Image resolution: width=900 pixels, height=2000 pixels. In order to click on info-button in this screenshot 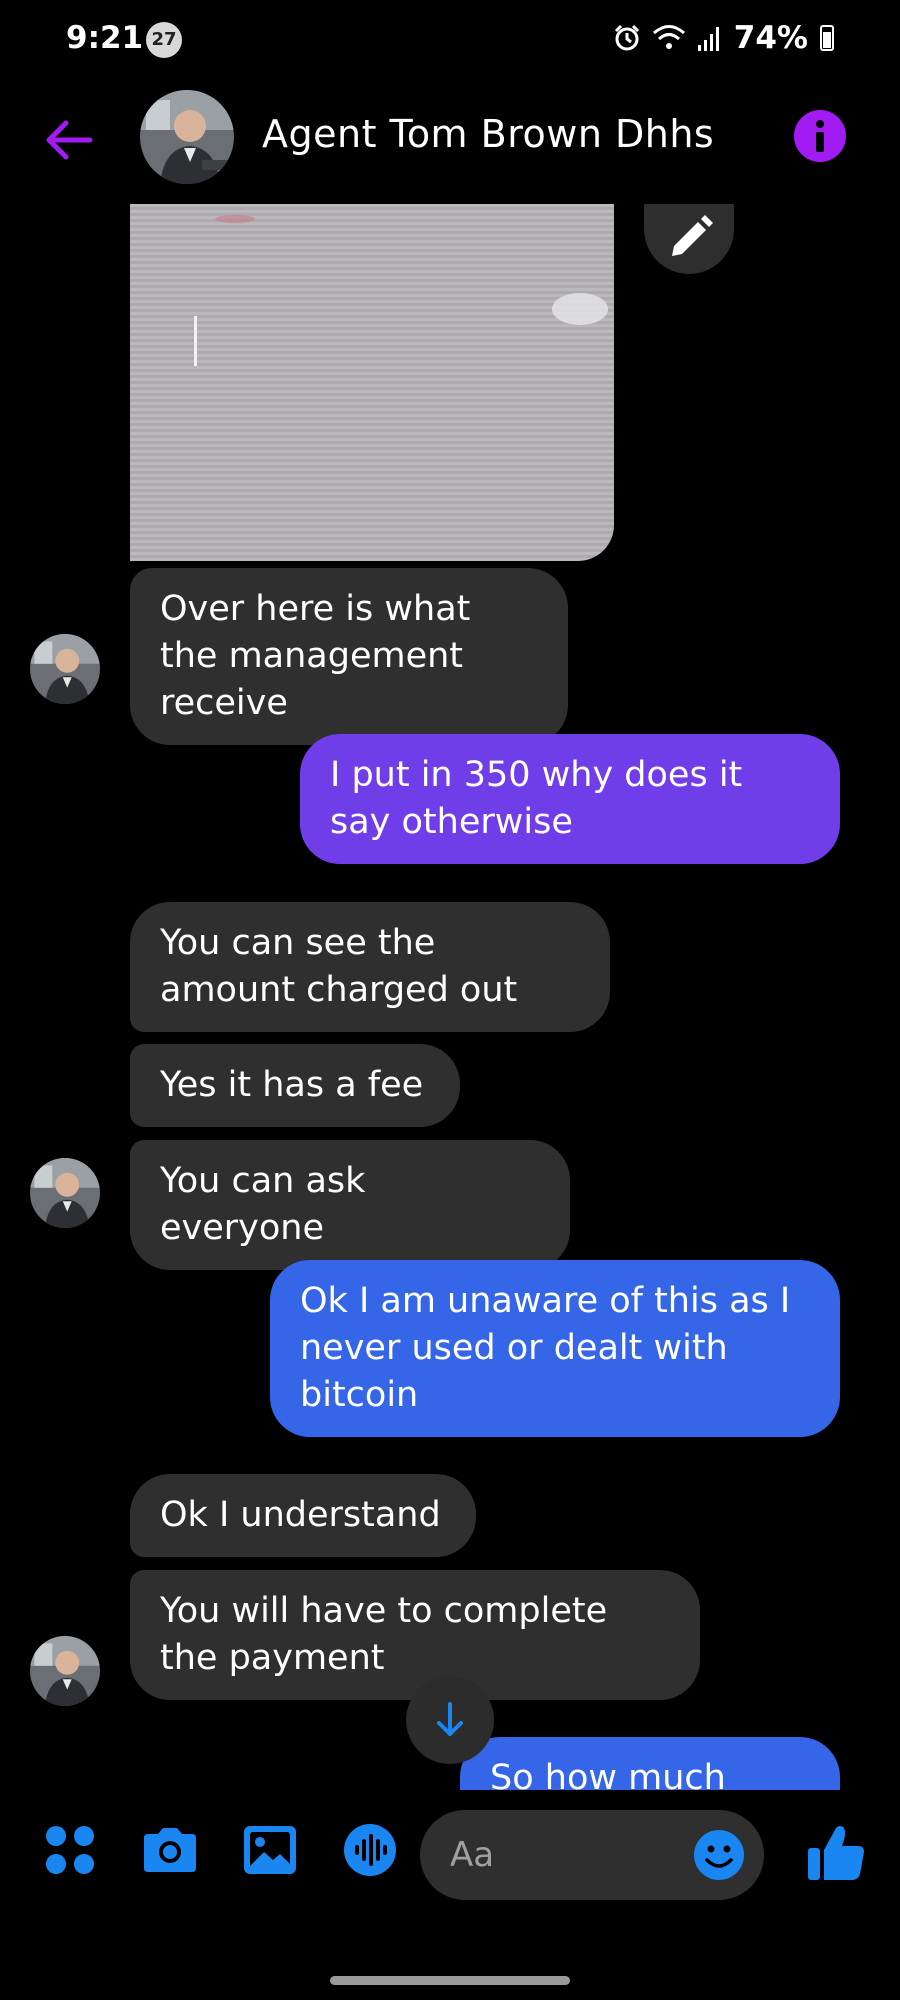, I will do `click(820, 136)`.